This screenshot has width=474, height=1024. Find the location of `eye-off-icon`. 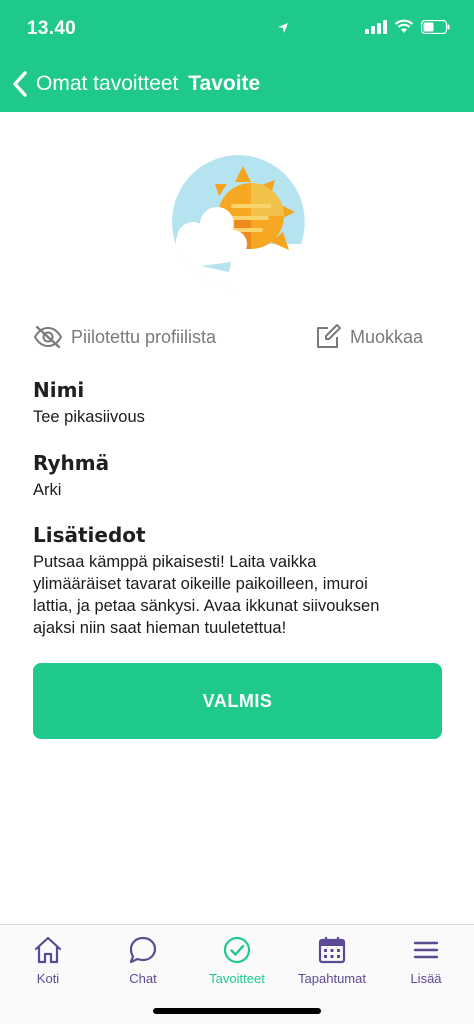

eye-off-icon is located at coordinates (48, 337).